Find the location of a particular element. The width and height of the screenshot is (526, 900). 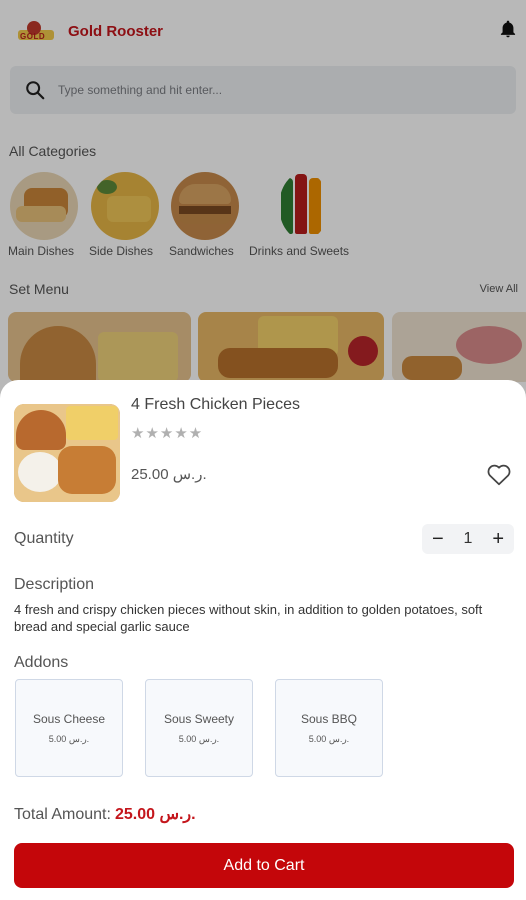

total-amount: Total Amount: 25.00 ر.س. is located at coordinates (105, 814).